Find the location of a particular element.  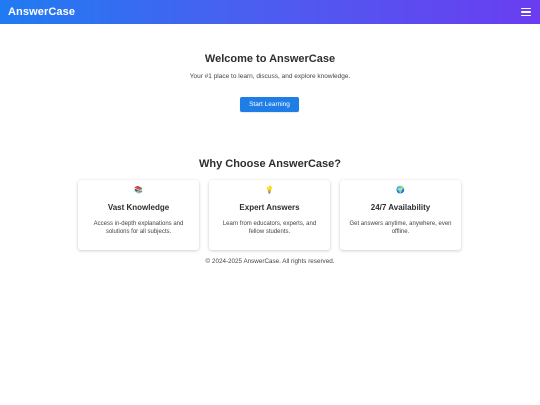

start-learning-button: Start Learning is located at coordinates (269, 104).